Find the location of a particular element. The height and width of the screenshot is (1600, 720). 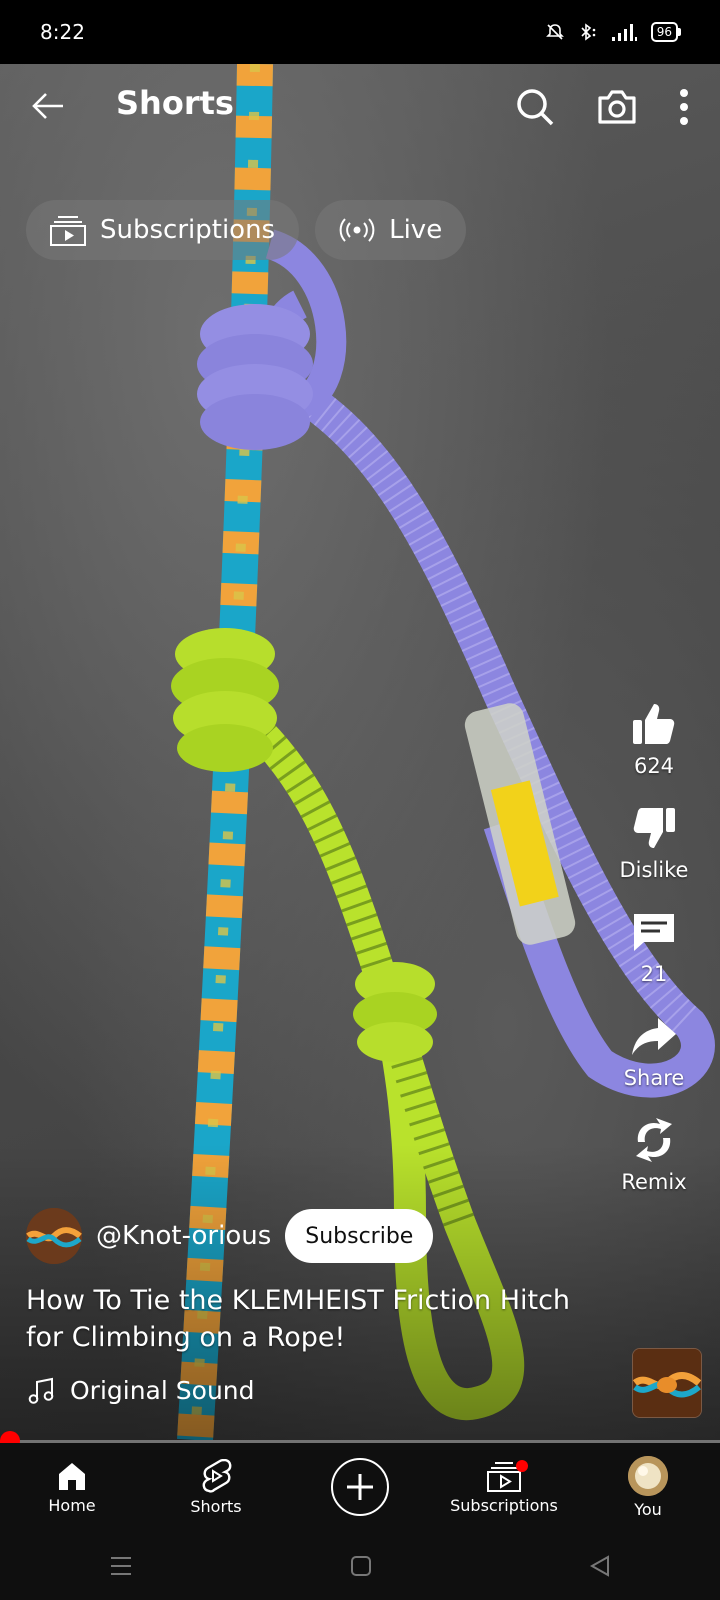

sound-thumbnail is located at coordinates (667, 1383).